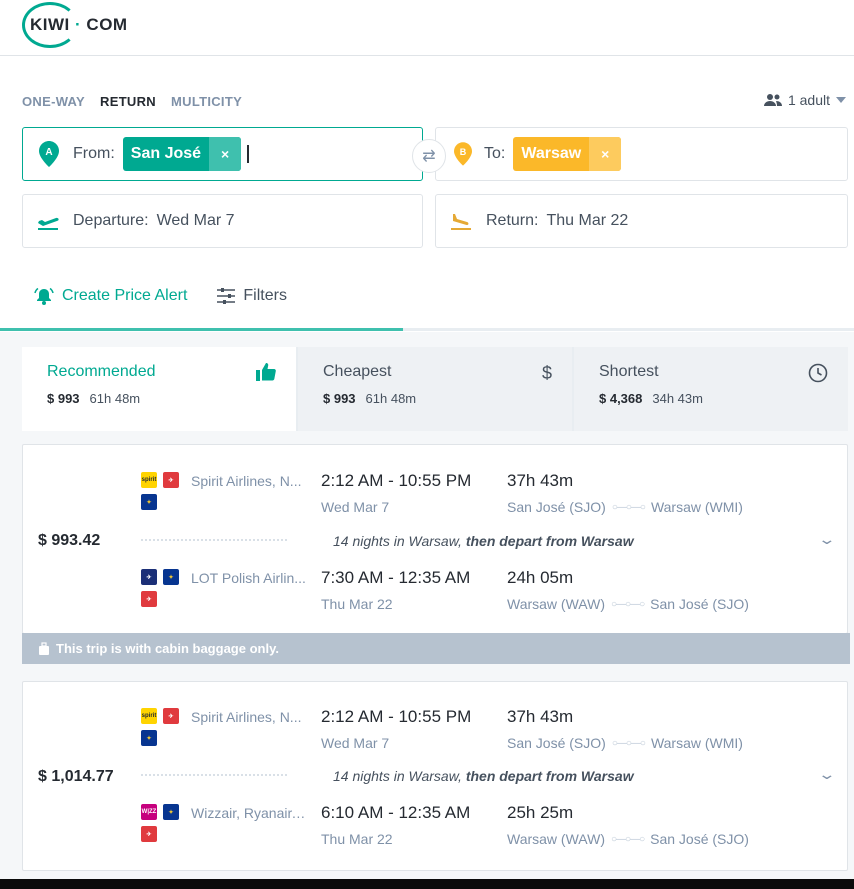 The image size is (854, 889). I want to click on kiwi-logo: KIWI · COM, so click(77, 26).